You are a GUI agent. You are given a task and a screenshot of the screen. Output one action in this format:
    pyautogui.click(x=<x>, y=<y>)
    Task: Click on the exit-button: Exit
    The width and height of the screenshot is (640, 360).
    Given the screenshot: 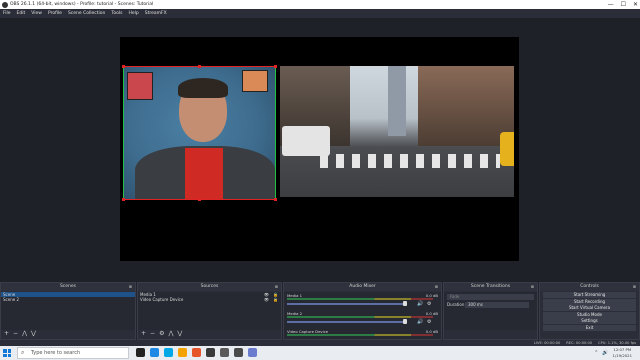 What is the action you would take?
    pyautogui.click(x=589, y=327)
    